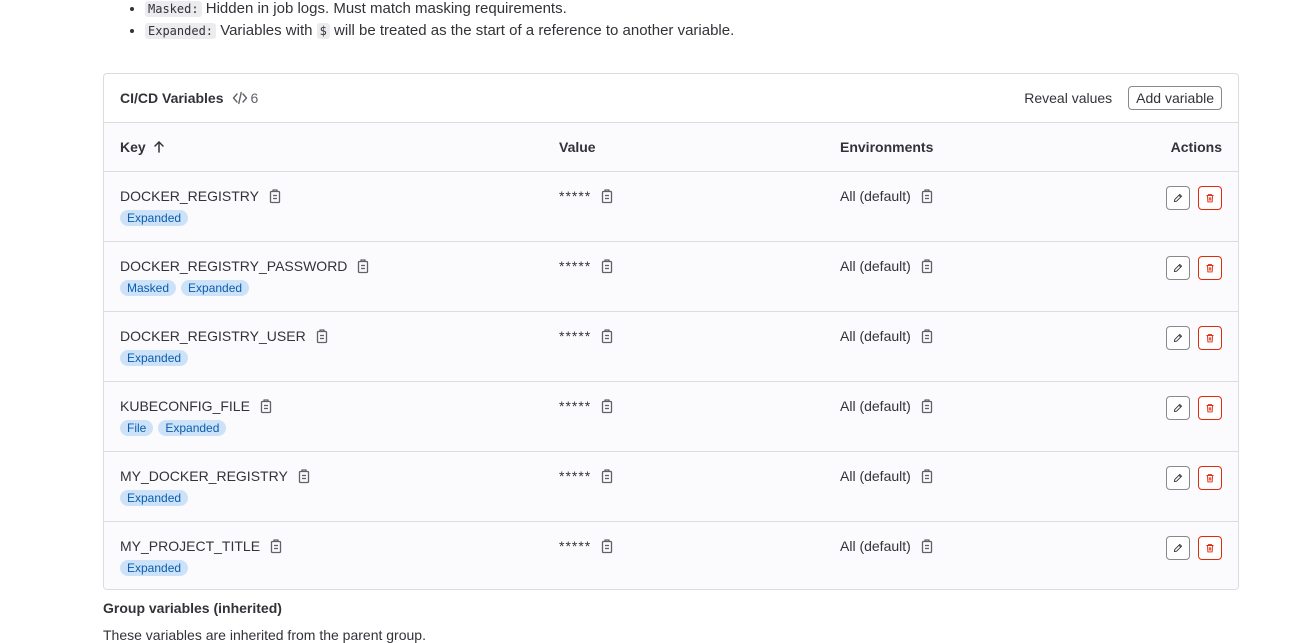 Image resolution: width=1294 pixels, height=643 pixels. Describe the element at coordinates (239, 98) in the screenshot. I see `code-icon` at that location.